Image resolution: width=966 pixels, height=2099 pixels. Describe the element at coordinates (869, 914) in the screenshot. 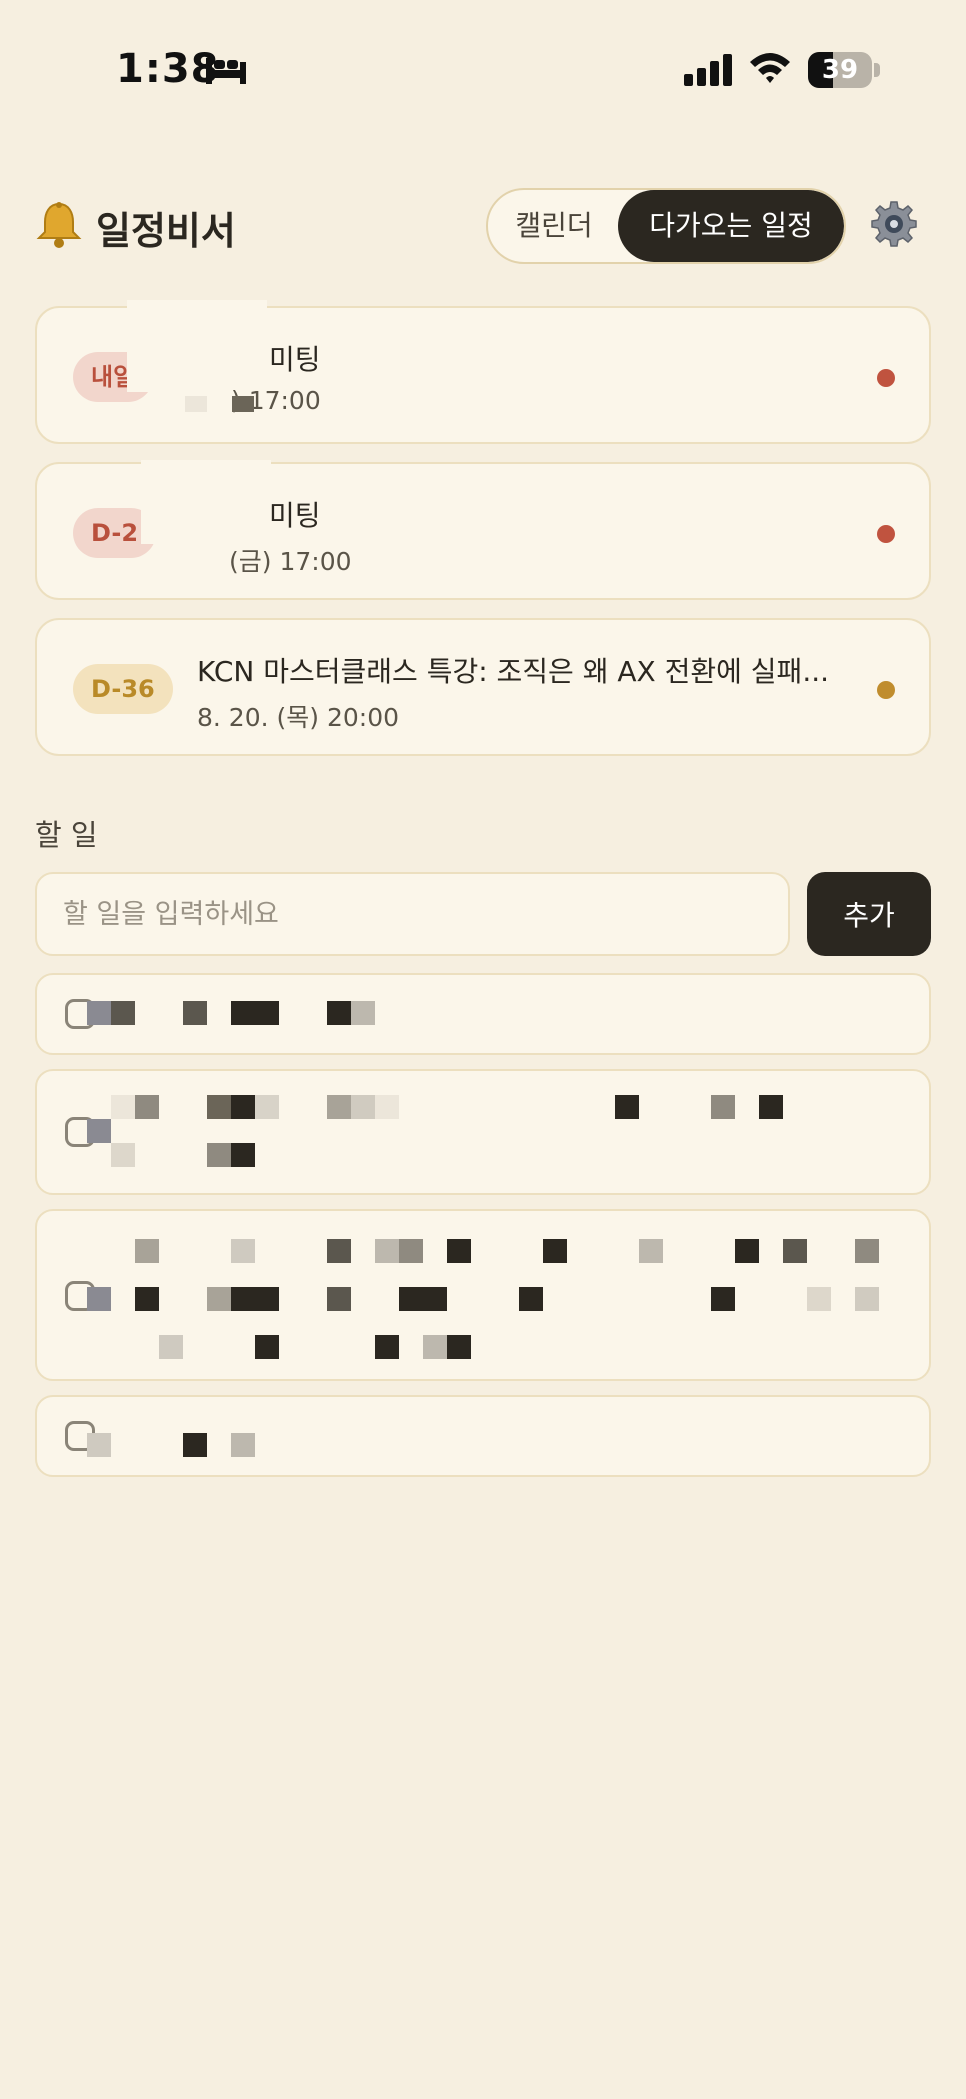

I see `add-todo-button: 추가` at that location.